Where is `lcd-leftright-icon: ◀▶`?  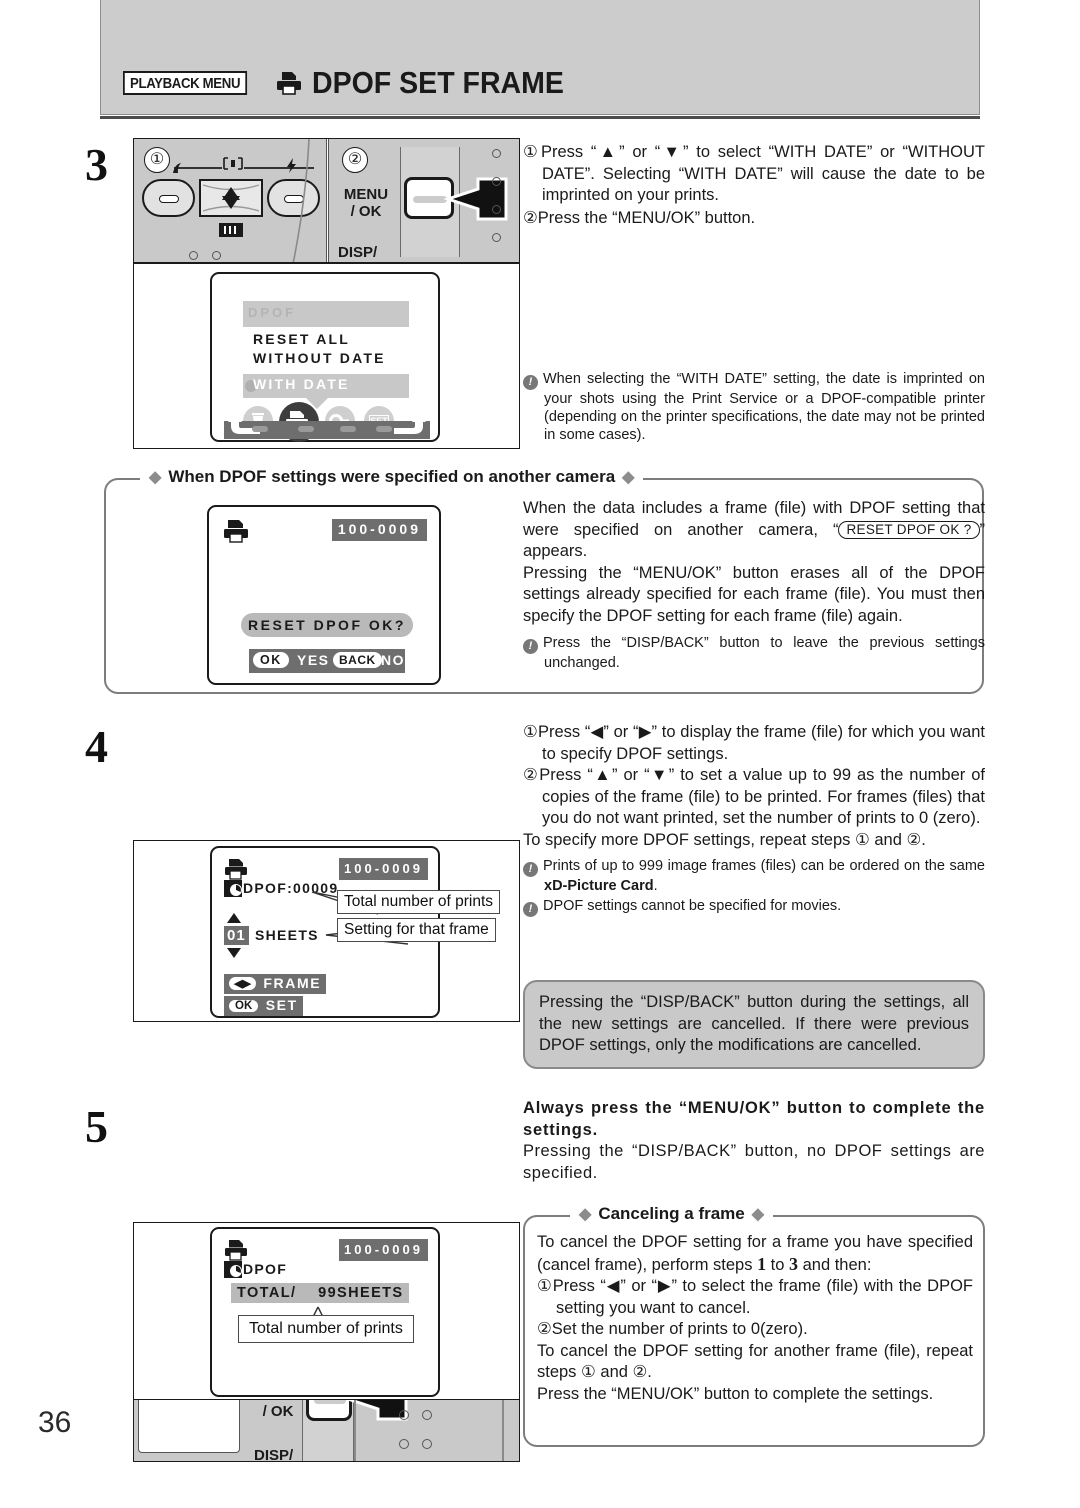
lcd-leftright-icon: ◀▶ is located at coordinates (242, 983).